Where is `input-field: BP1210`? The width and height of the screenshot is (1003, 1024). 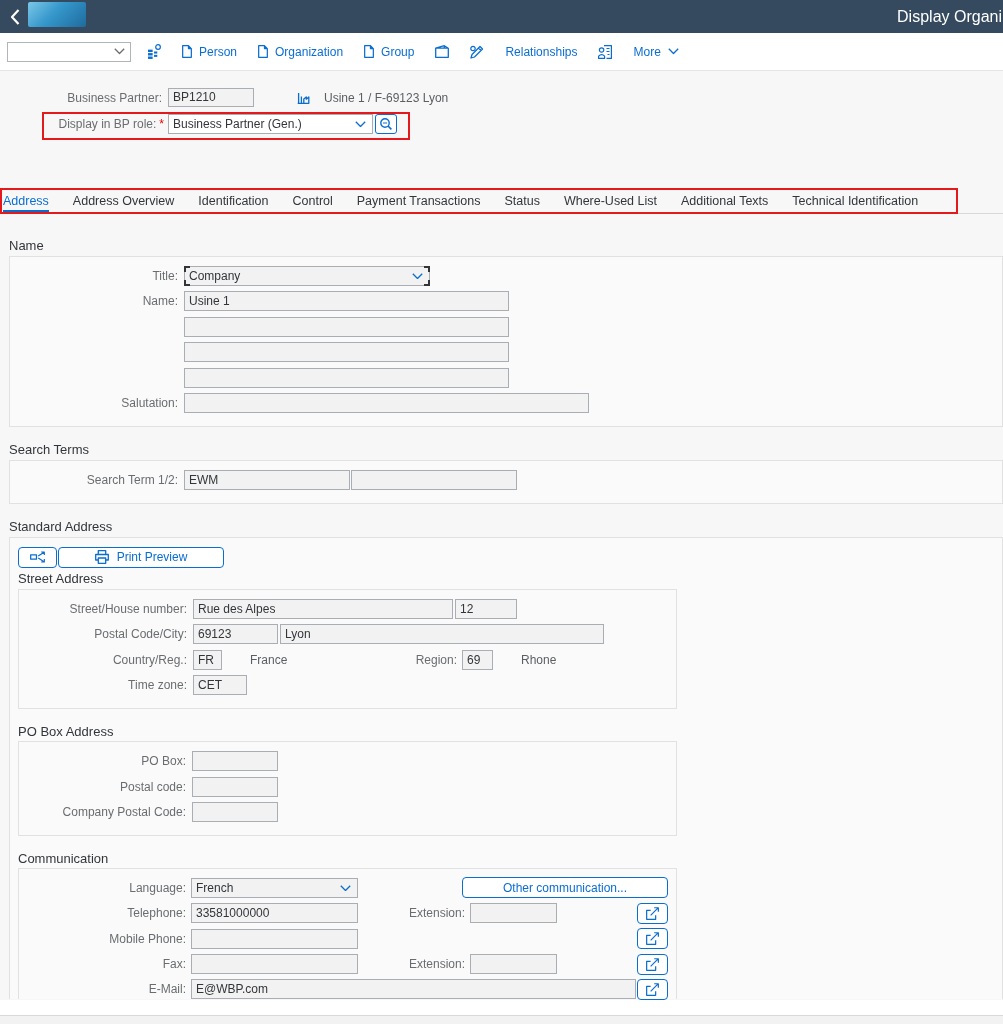 input-field: BP1210 is located at coordinates (211, 97).